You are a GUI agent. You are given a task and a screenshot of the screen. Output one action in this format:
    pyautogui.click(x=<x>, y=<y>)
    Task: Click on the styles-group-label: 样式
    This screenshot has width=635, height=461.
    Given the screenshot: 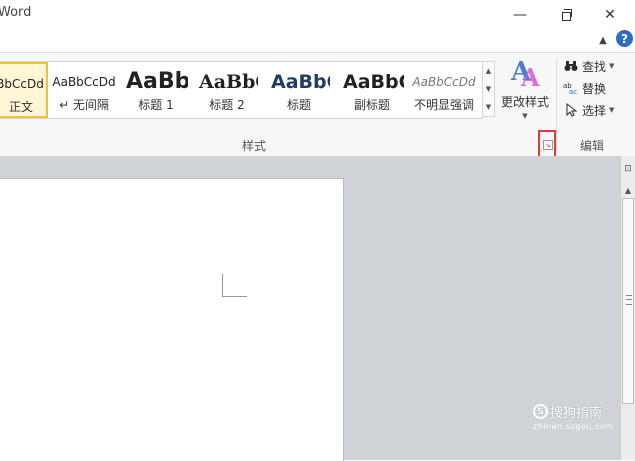 What is the action you would take?
    pyautogui.click(x=254, y=146)
    